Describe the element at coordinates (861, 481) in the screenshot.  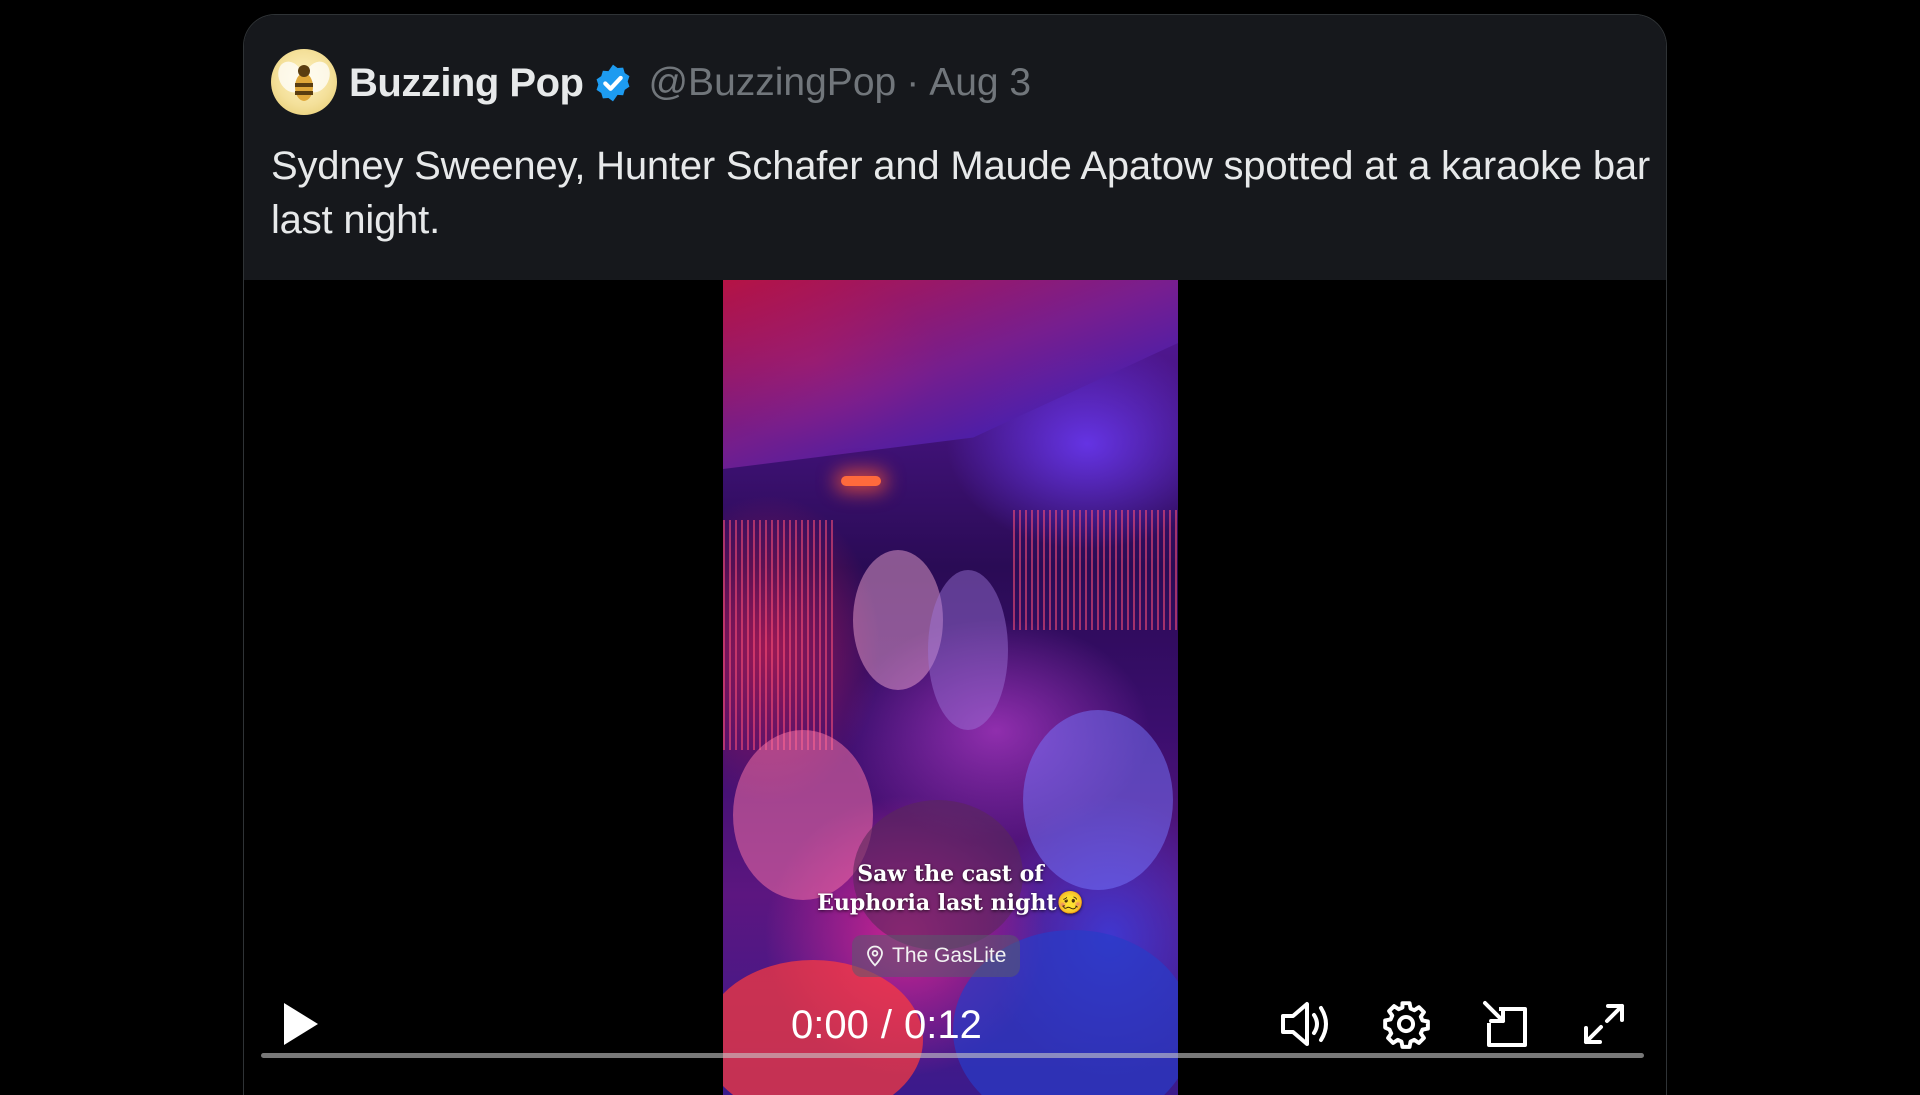
I see `video-lamp-scenery` at that location.